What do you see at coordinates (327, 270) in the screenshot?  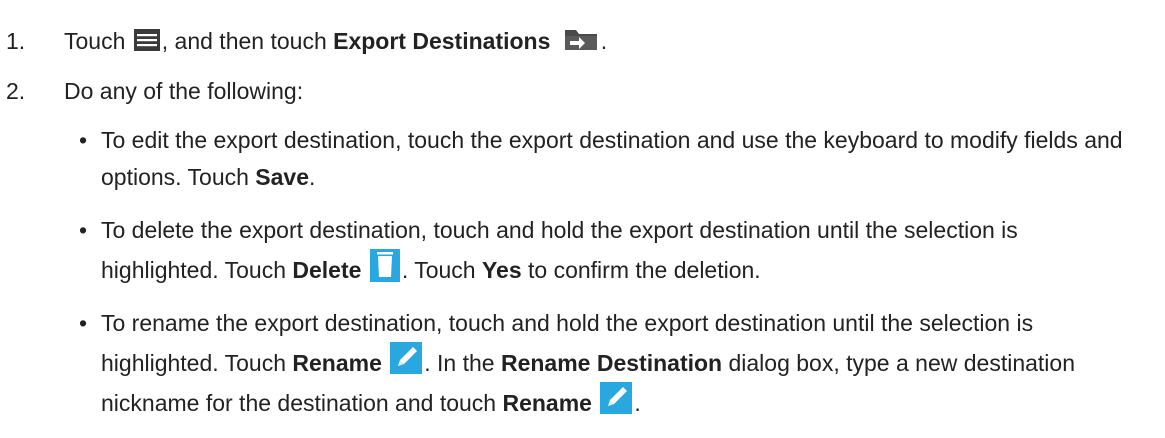 I see `delete-label: Delete` at bounding box center [327, 270].